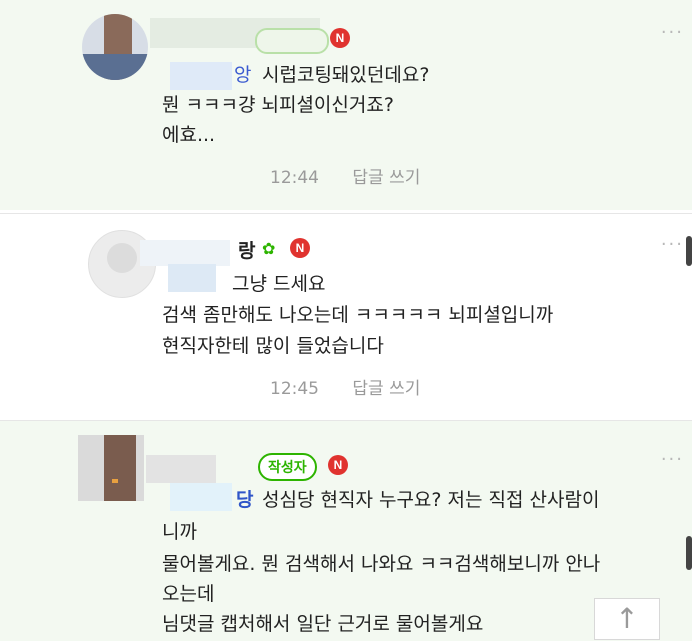 The height and width of the screenshot is (641, 692). Describe the element at coordinates (179, 532) in the screenshot. I see `comment-line: 니까` at that location.